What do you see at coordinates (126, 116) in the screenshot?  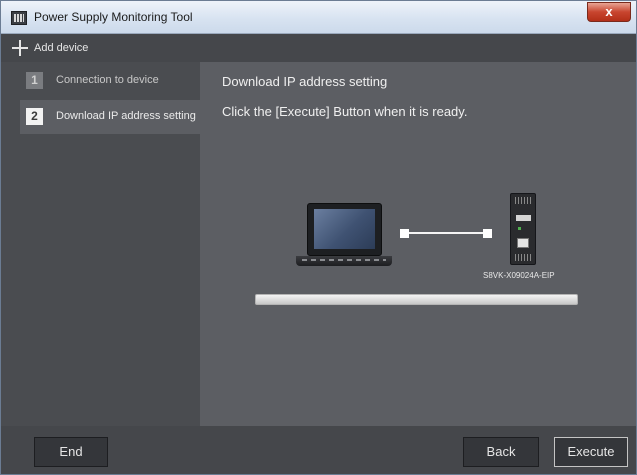 I see `step-label: Download IP address setting` at bounding box center [126, 116].